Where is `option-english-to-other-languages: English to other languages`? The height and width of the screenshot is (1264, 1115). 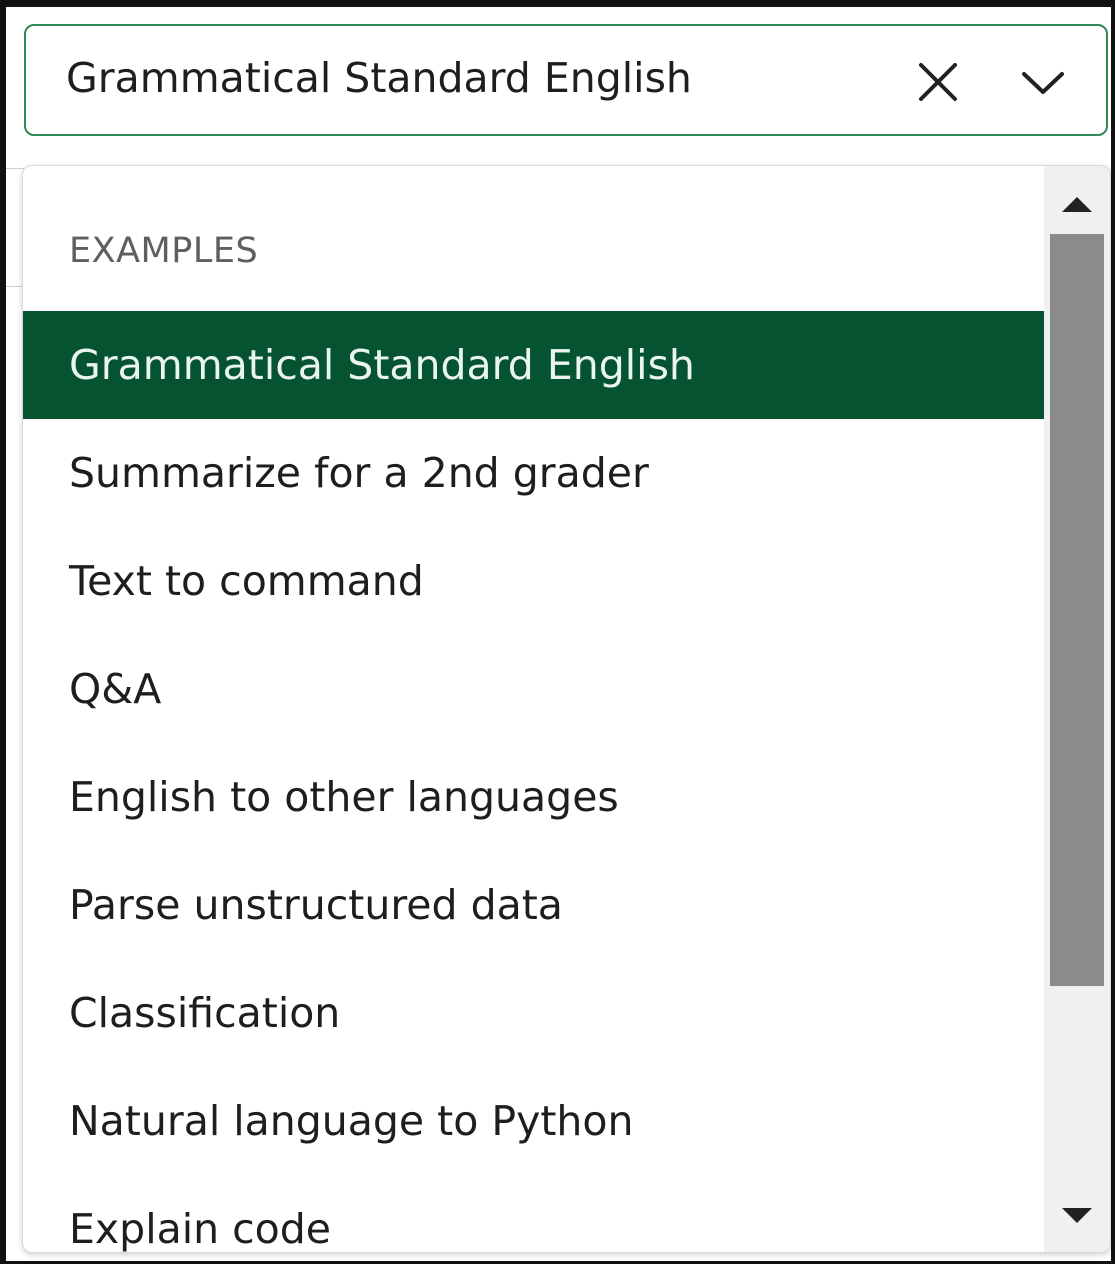 option-english-to-other-languages: English to other languages is located at coordinates (533, 797).